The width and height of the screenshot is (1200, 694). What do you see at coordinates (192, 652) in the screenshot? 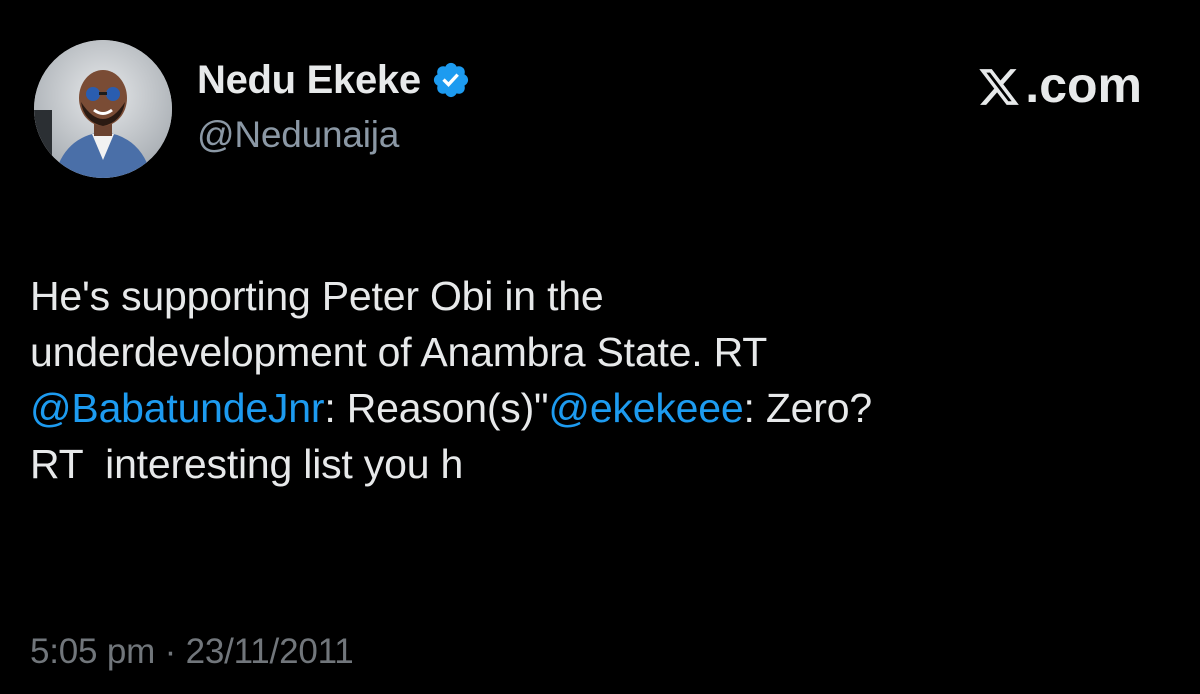
I see `tweet-timestamp: 5:05 pm · 23/11/2011` at bounding box center [192, 652].